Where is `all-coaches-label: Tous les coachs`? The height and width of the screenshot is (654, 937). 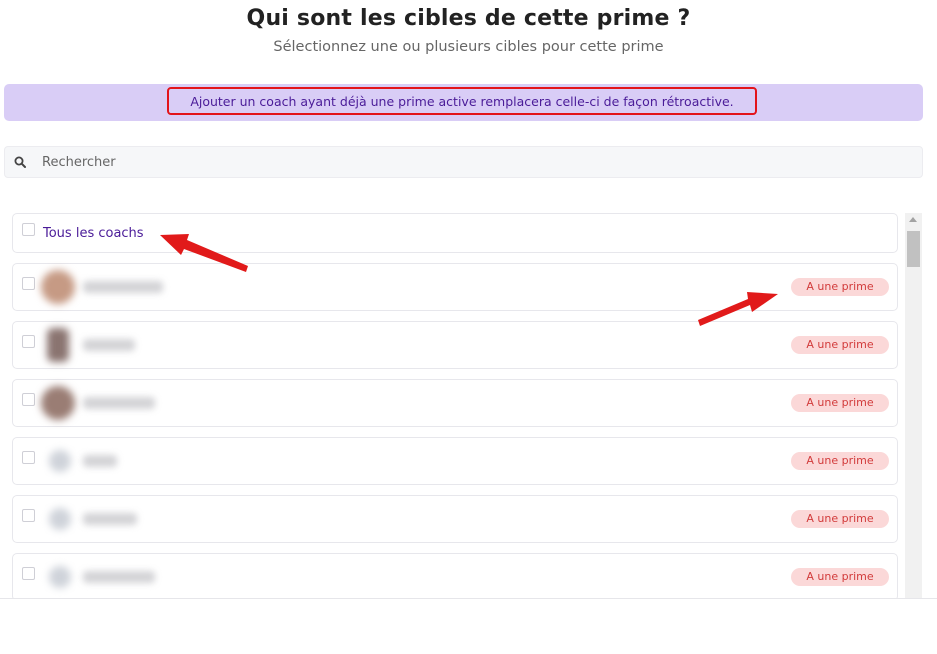 all-coaches-label: Tous les coachs is located at coordinates (93, 233).